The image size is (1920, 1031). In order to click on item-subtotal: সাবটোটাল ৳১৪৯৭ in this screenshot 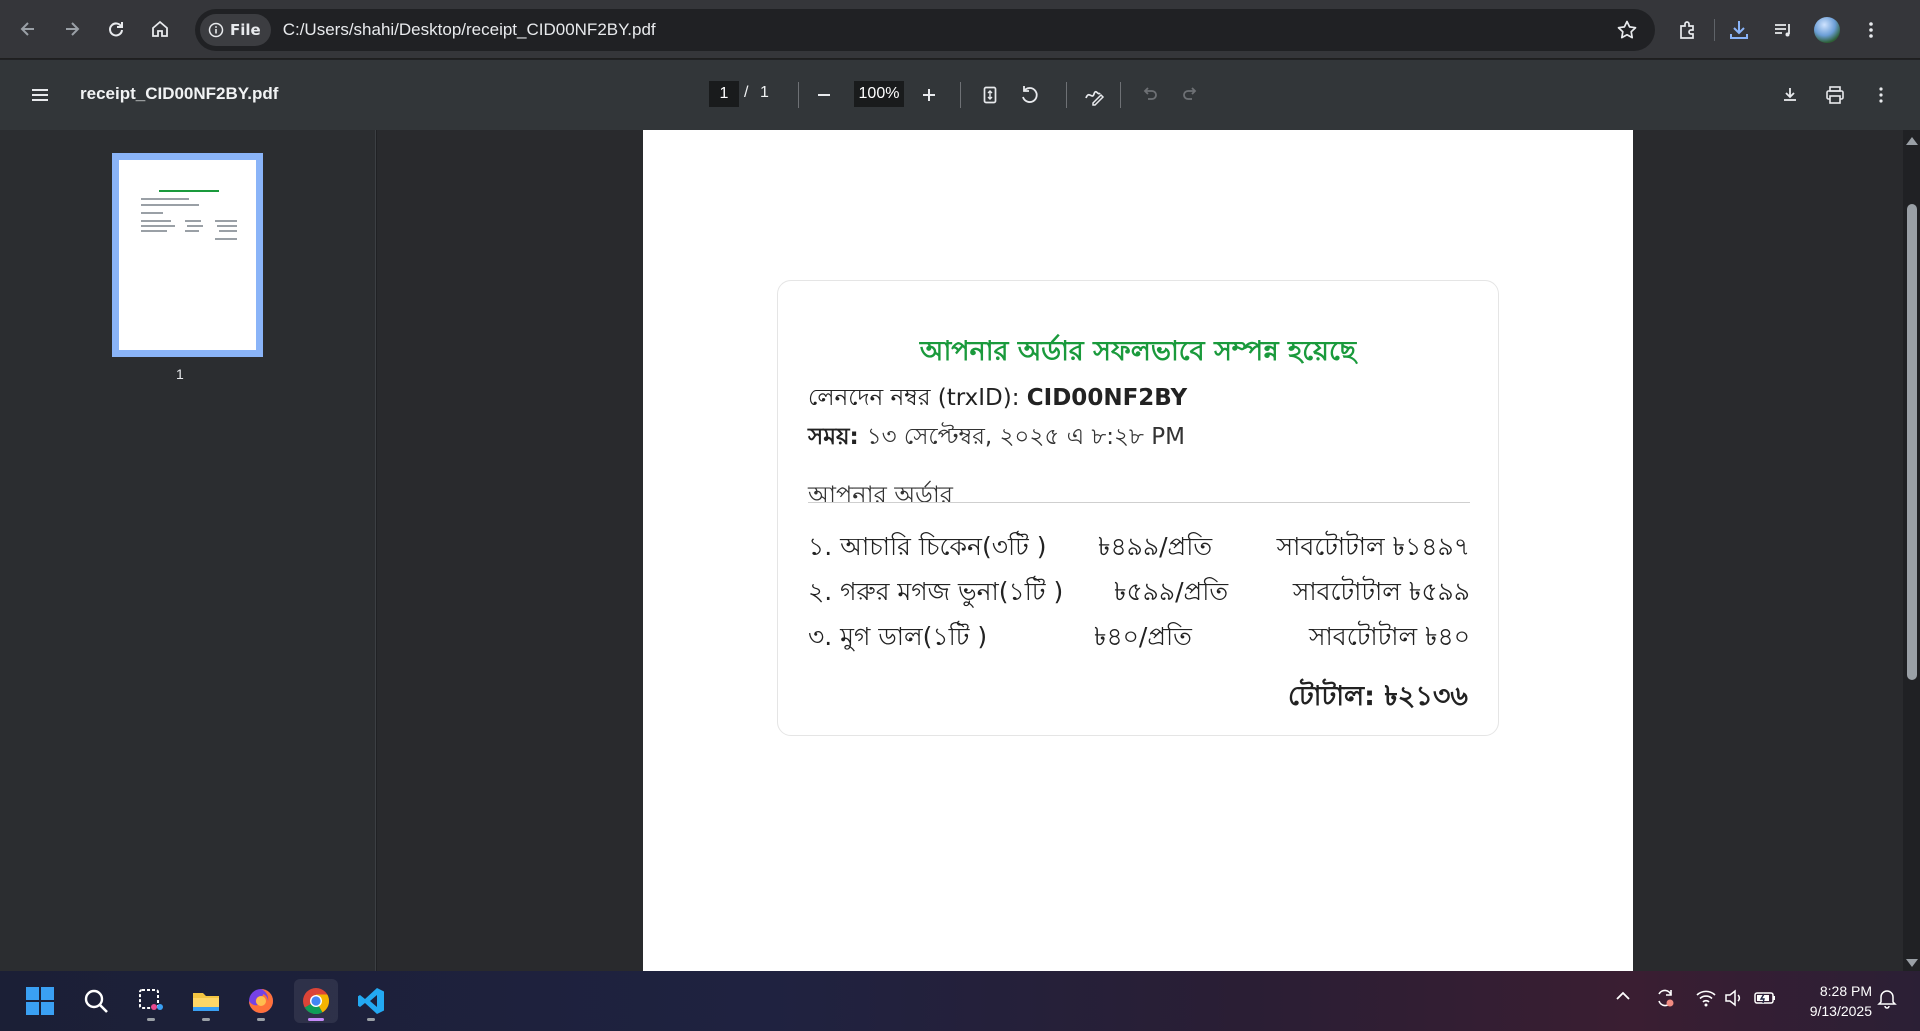, I will do `click(1373, 546)`.